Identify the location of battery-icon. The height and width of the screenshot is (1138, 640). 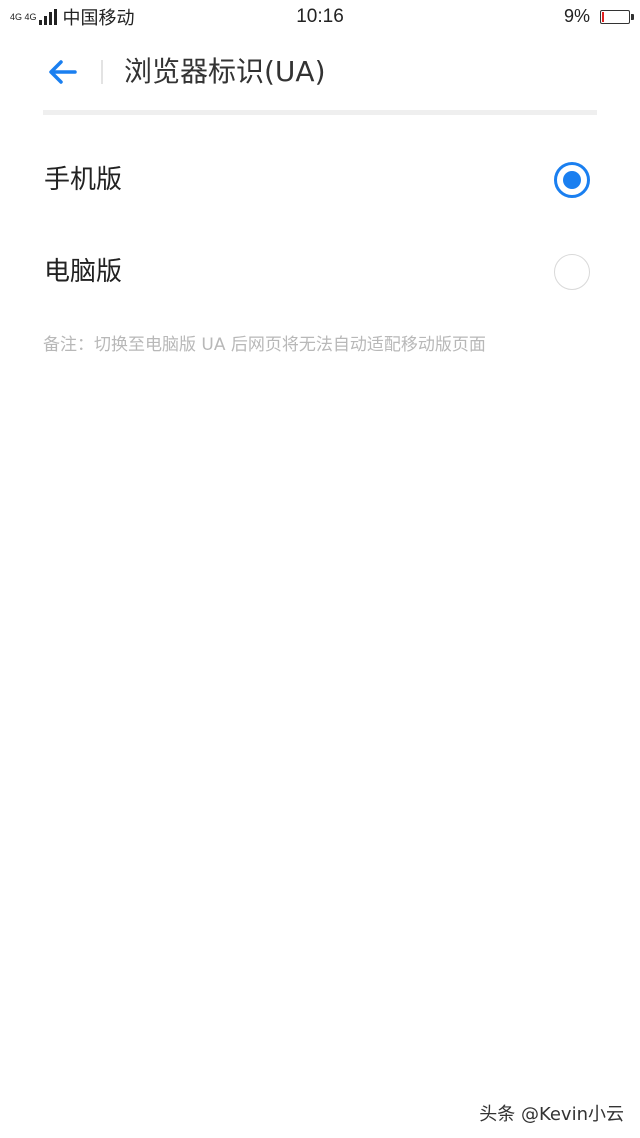
(617, 16).